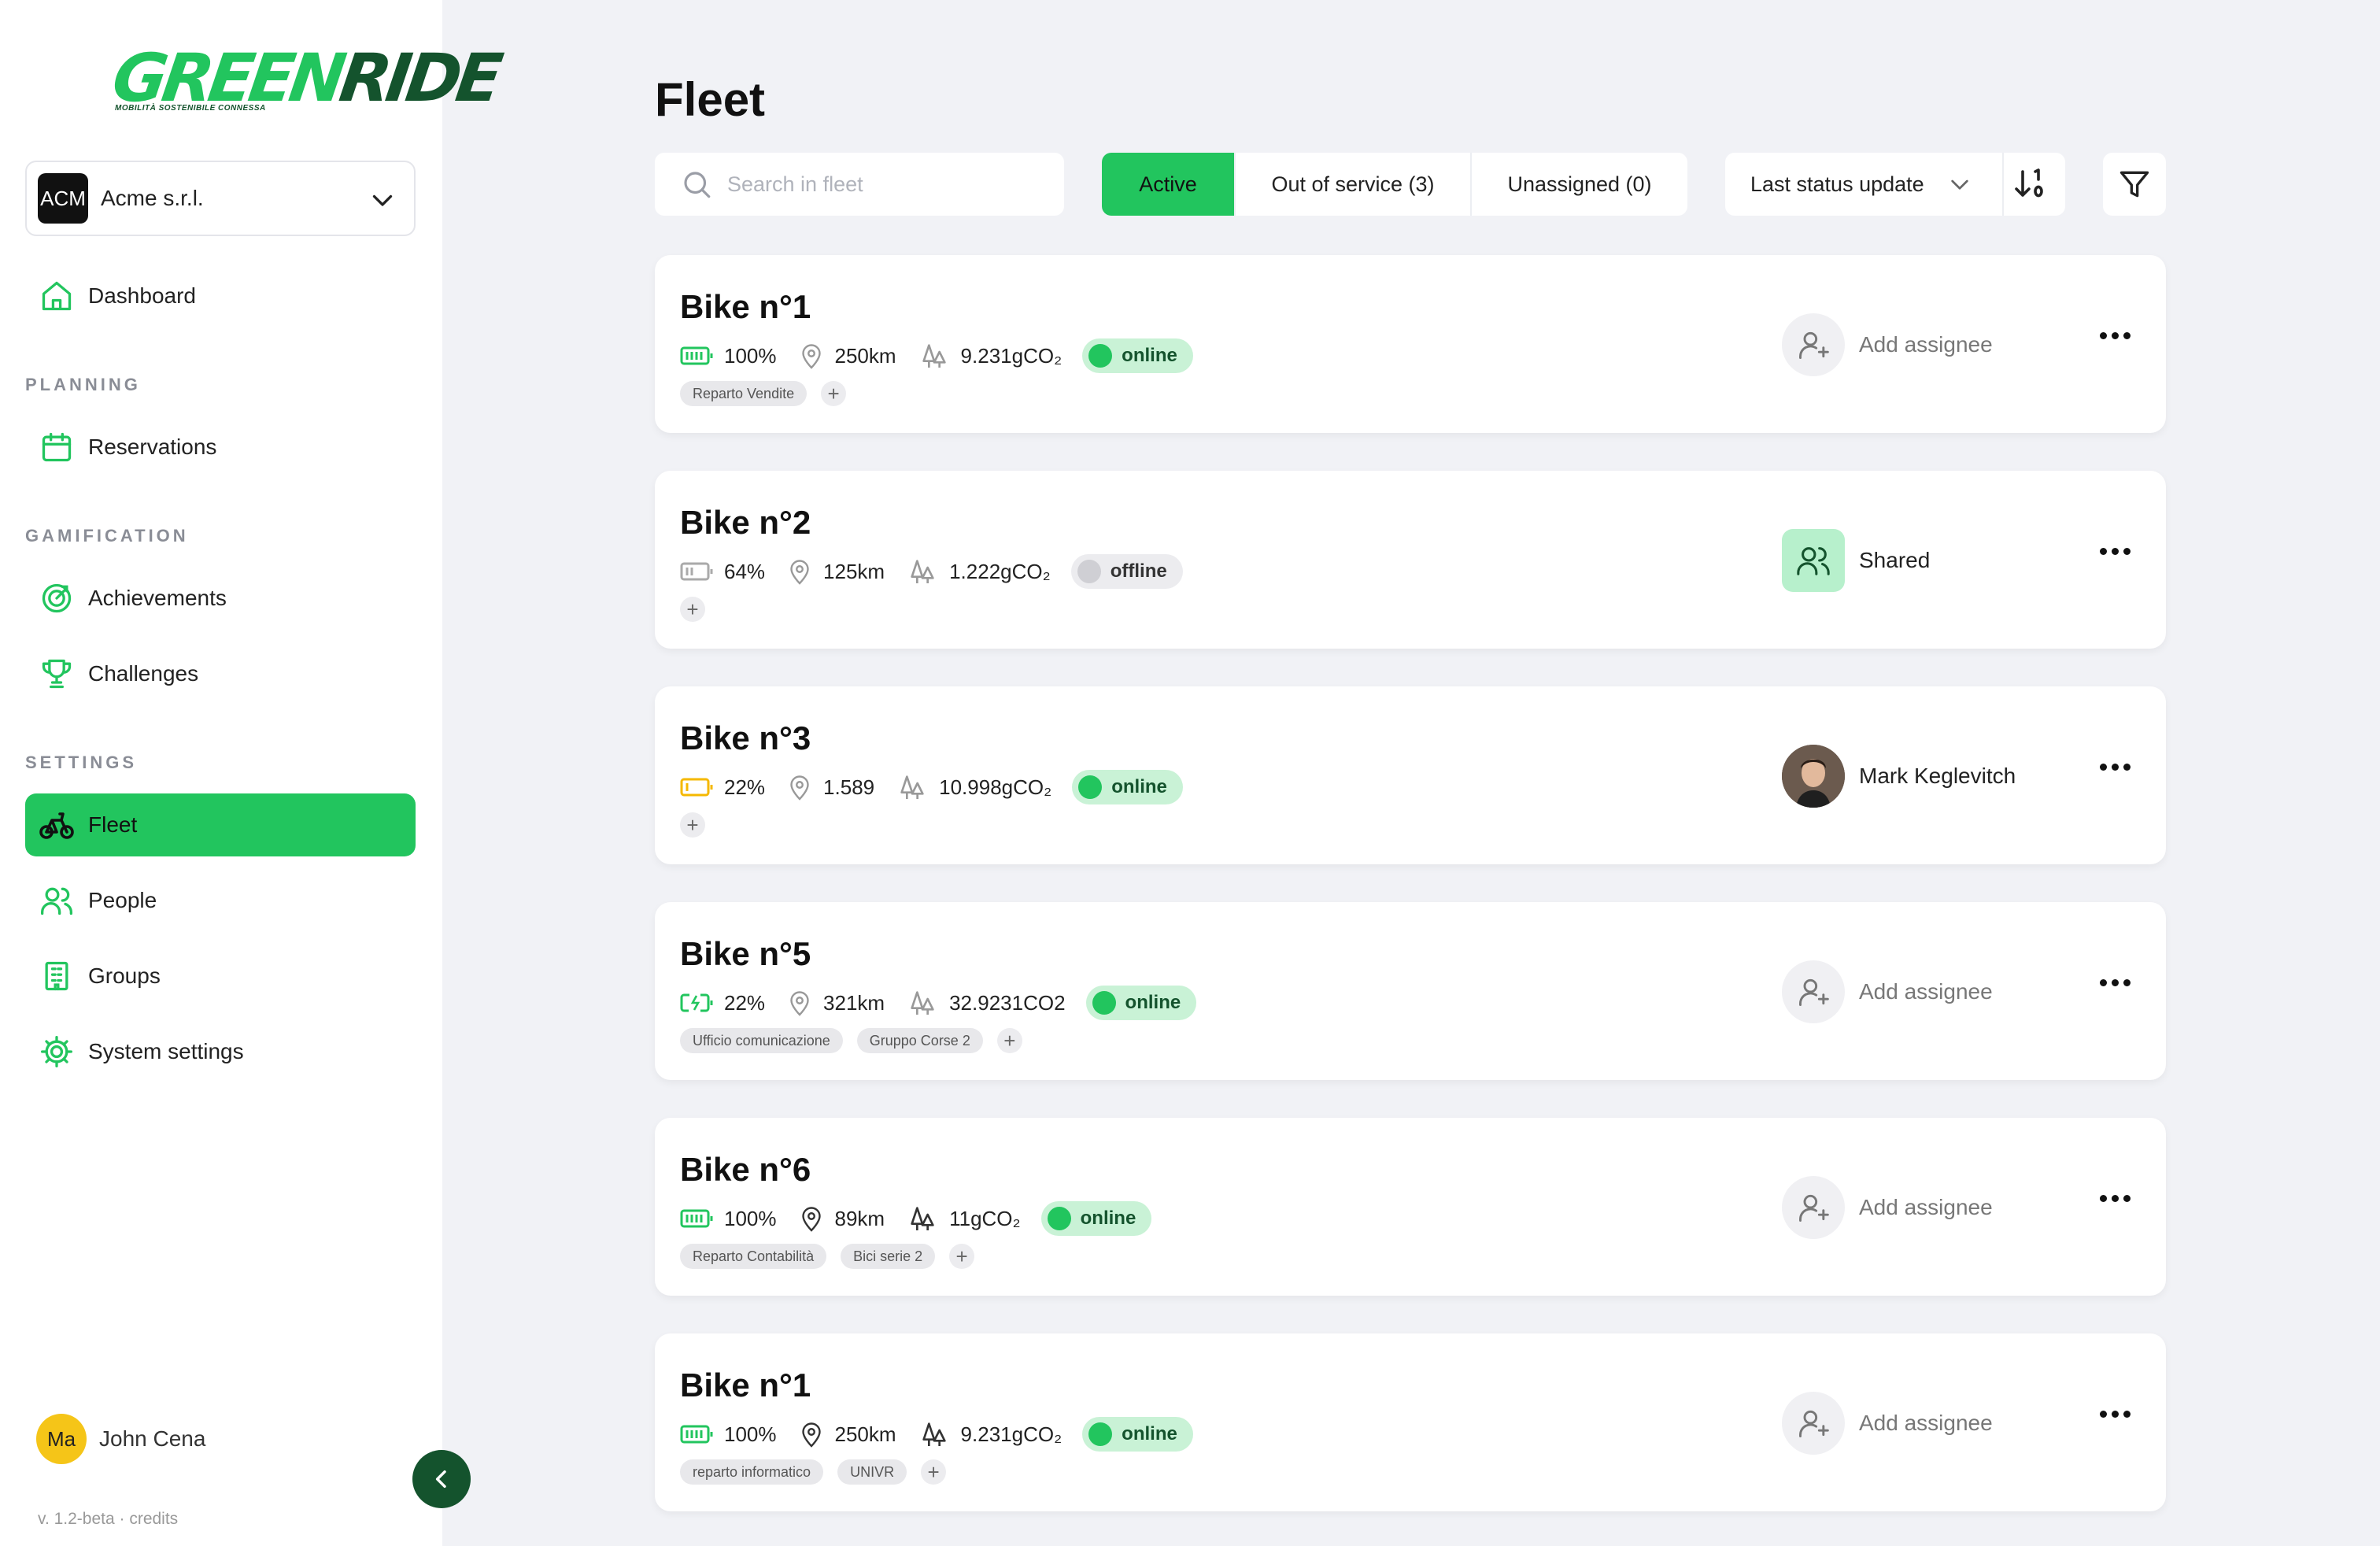 Image resolution: width=2380 pixels, height=1546 pixels. Describe the element at coordinates (697, 356) in the screenshot. I see `battery-full-icon` at that location.